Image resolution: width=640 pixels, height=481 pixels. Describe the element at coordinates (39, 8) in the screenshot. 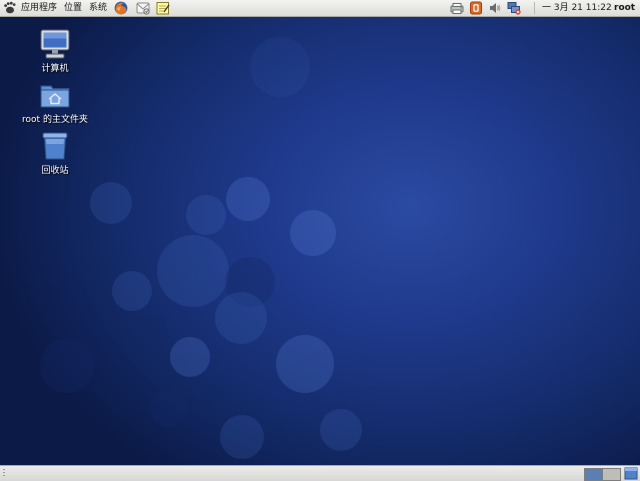

I see `applications-menu-label: 应用程序` at that location.